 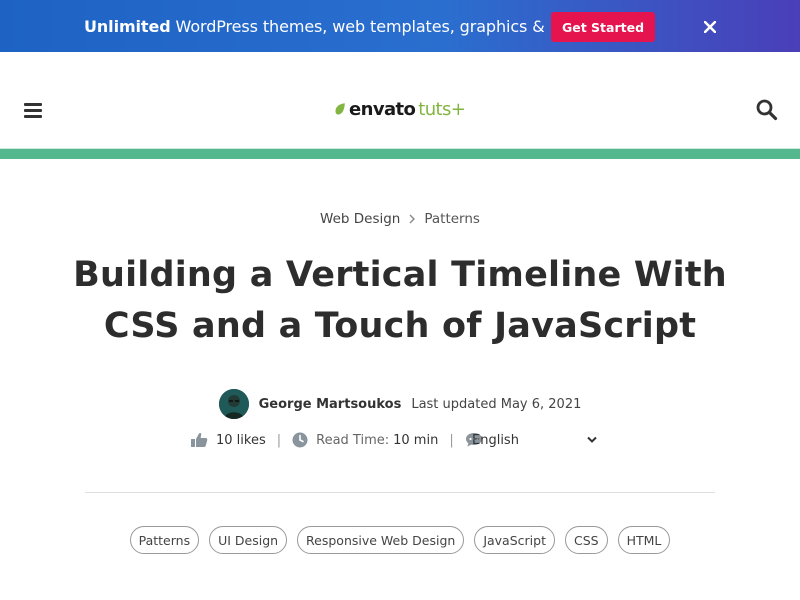 I want to click on close-banner-button, so click(x=710, y=27).